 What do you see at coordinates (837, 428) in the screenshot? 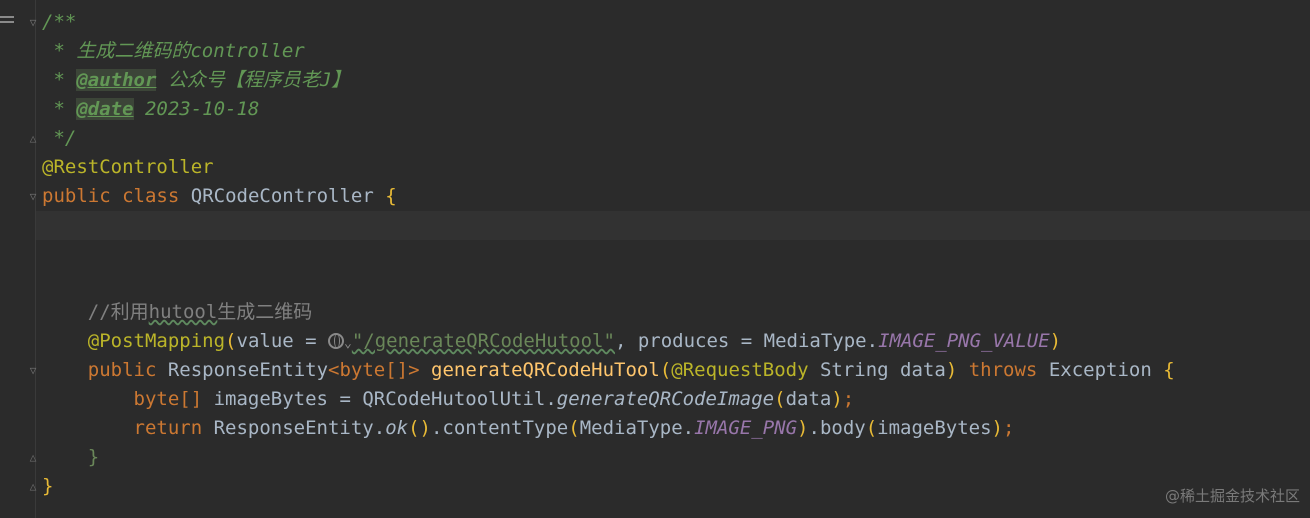
I see `code-text: .body` at bounding box center [837, 428].